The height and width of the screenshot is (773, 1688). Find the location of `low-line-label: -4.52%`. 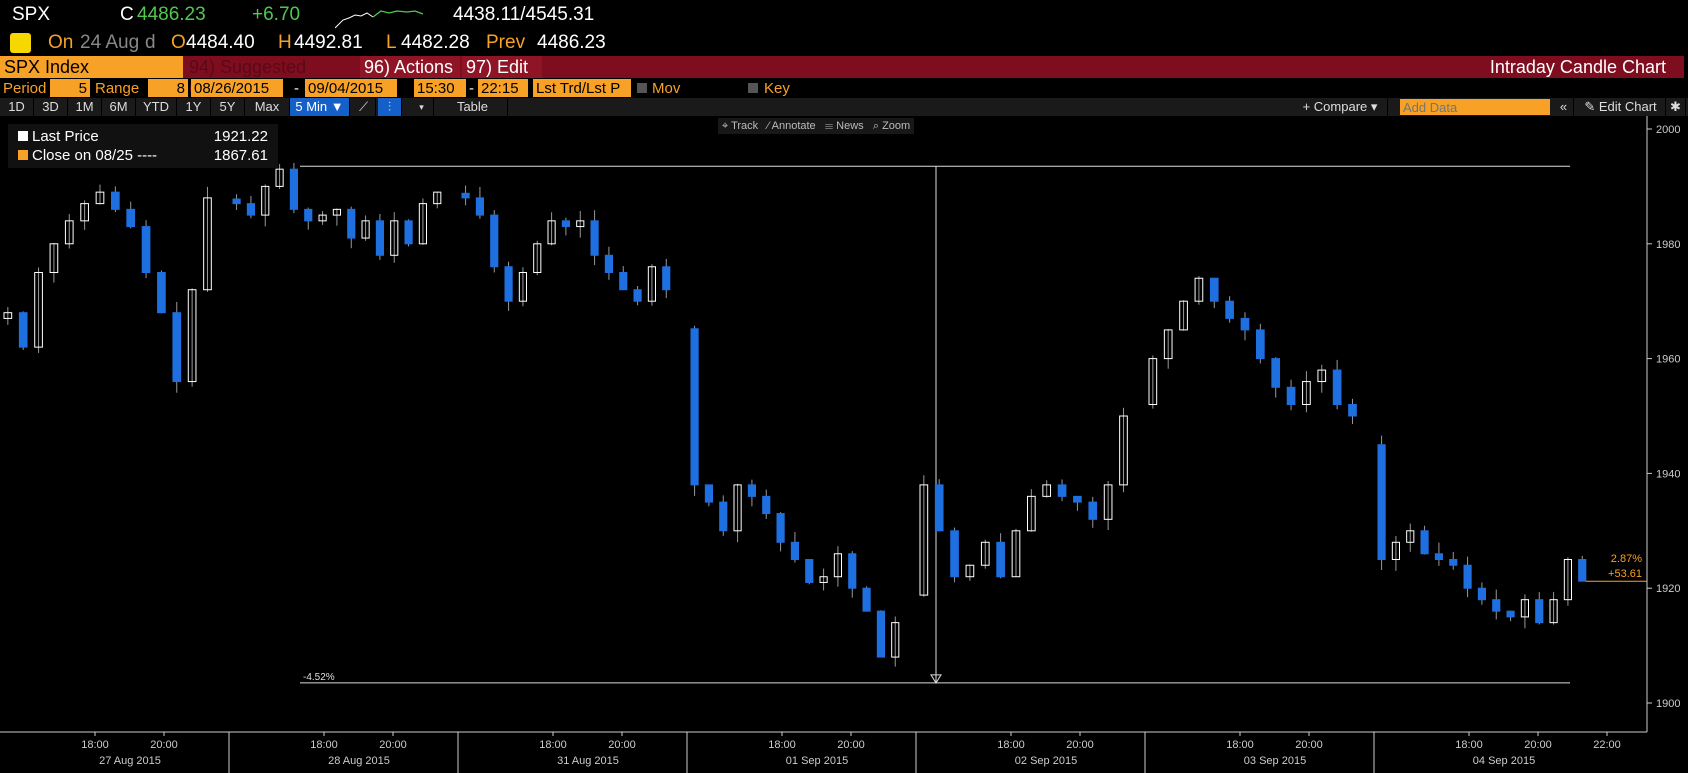

low-line-label: -4.52% is located at coordinates (319, 677).